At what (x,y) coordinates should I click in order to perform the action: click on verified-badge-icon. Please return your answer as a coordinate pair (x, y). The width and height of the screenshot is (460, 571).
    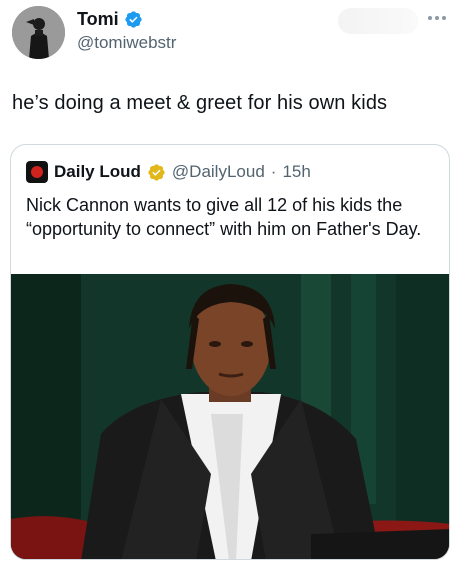
    Looking at the image, I should click on (133, 19).